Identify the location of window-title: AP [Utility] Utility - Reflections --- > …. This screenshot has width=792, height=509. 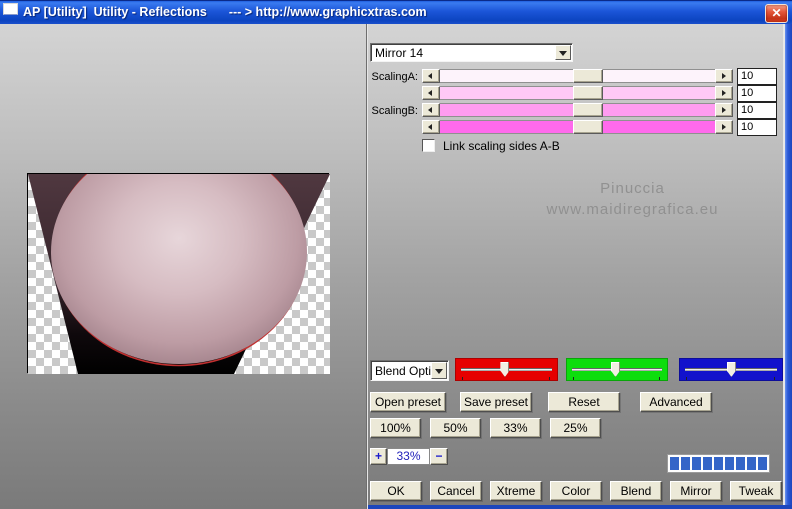
(225, 12).